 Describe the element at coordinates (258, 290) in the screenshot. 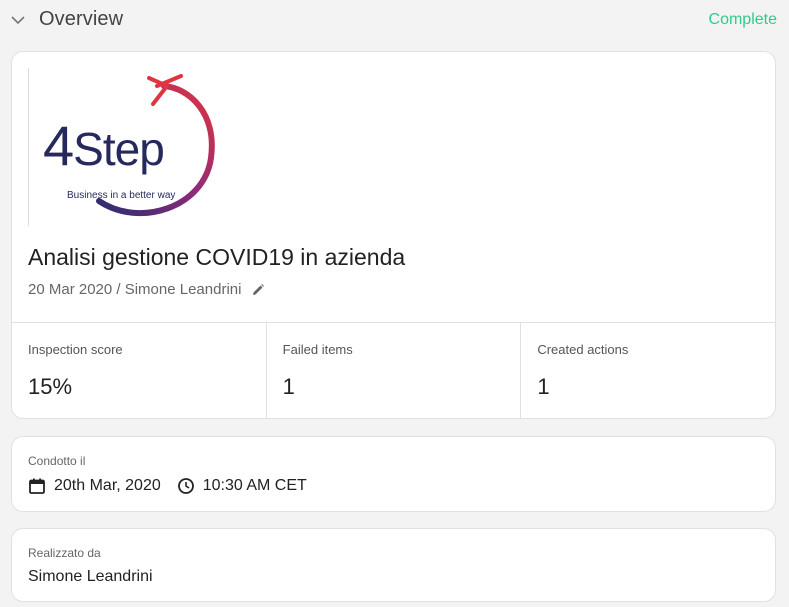

I see `pencil-icon` at that location.